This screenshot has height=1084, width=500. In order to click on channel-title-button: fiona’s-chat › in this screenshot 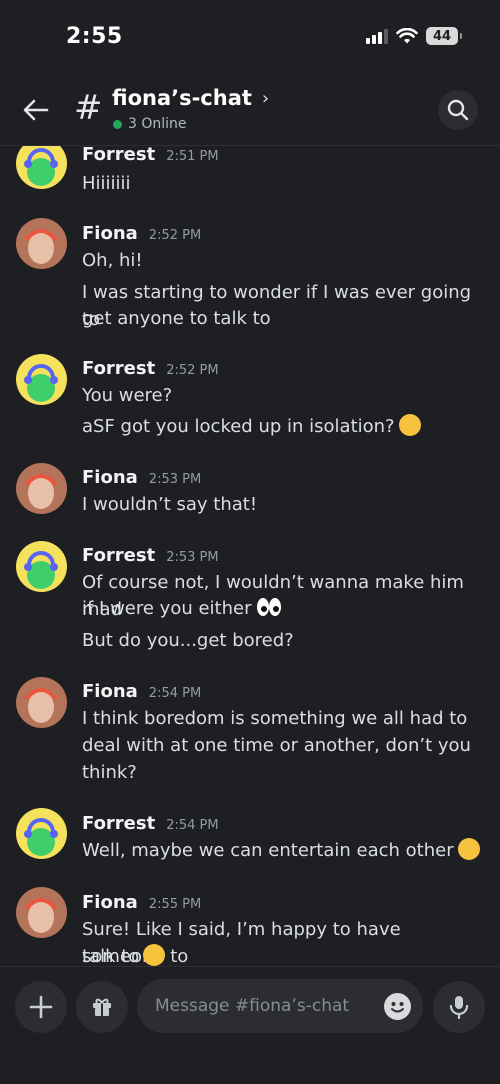, I will do `click(190, 98)`.